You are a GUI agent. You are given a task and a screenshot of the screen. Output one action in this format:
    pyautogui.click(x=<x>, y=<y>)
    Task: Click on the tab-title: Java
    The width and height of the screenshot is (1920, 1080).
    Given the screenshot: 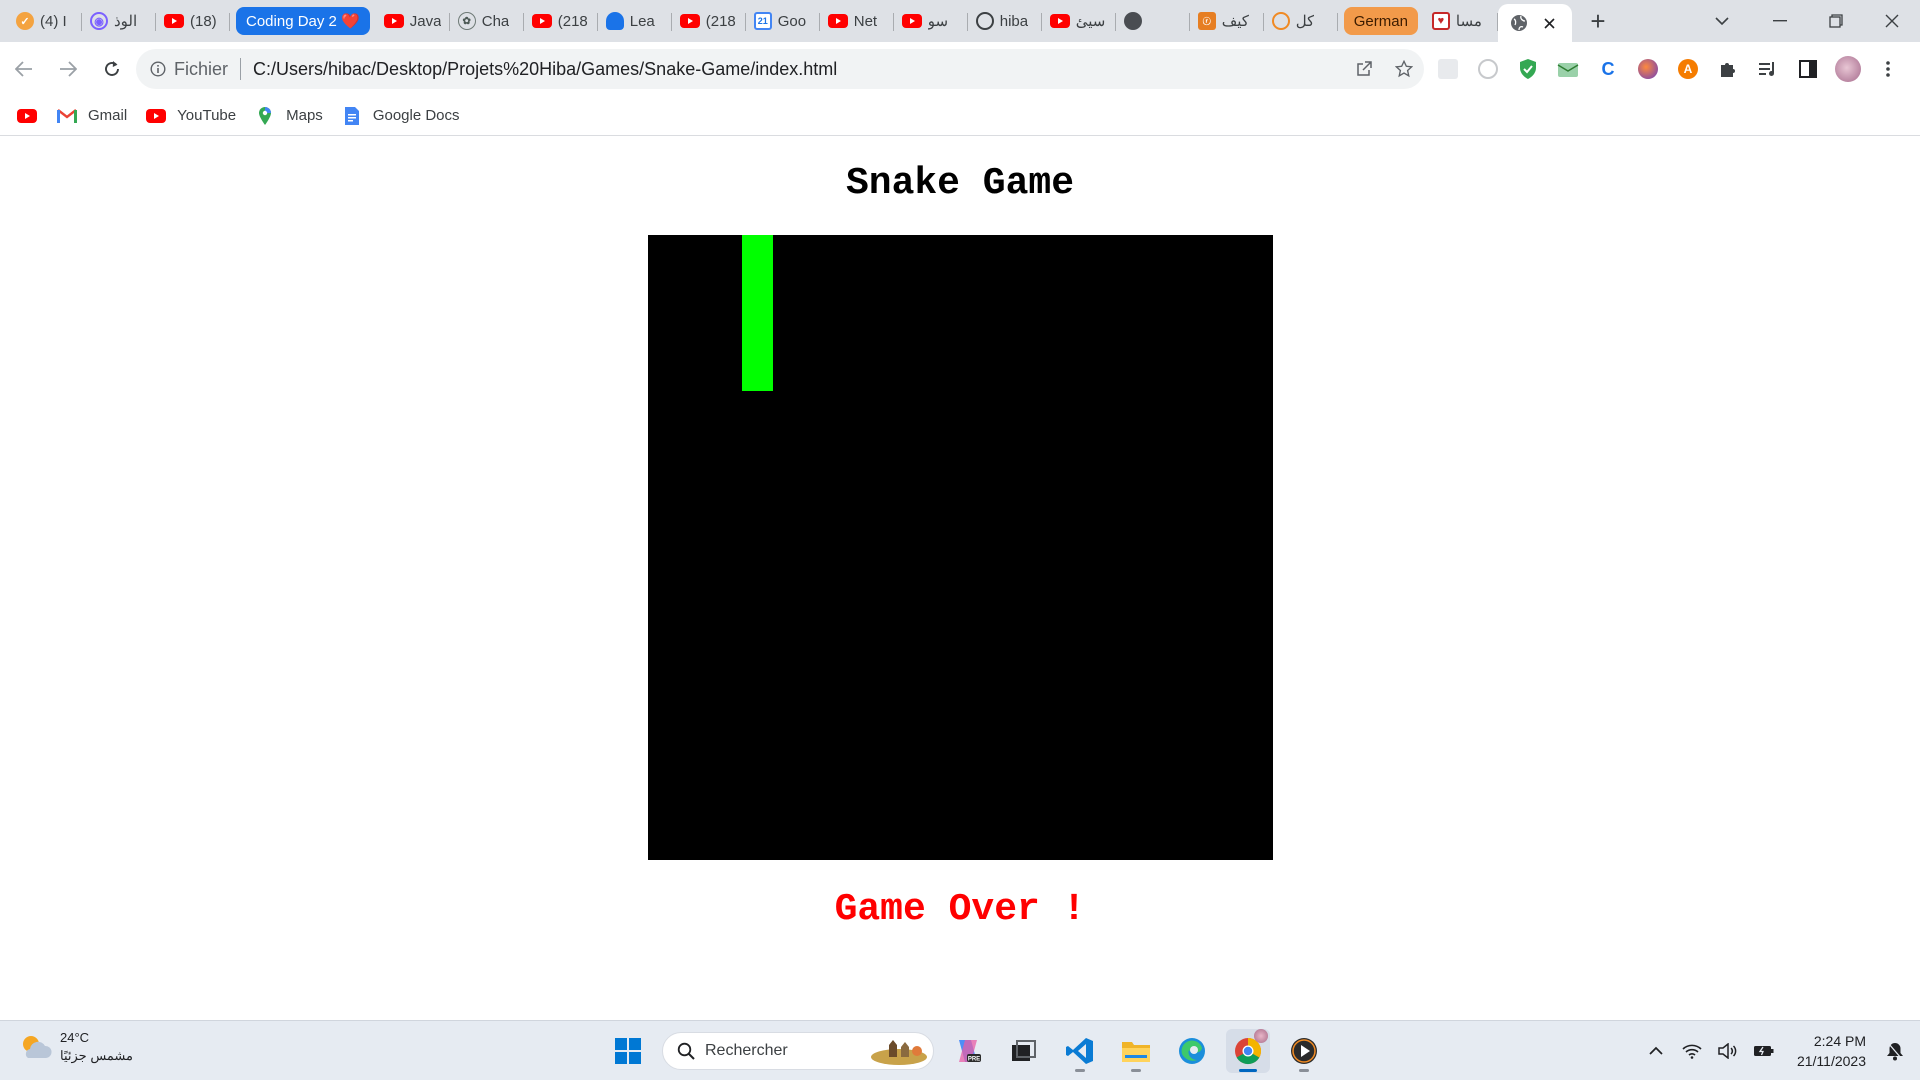 What is the action you would take?
    pyautogui.click(x=425, y=21)
    